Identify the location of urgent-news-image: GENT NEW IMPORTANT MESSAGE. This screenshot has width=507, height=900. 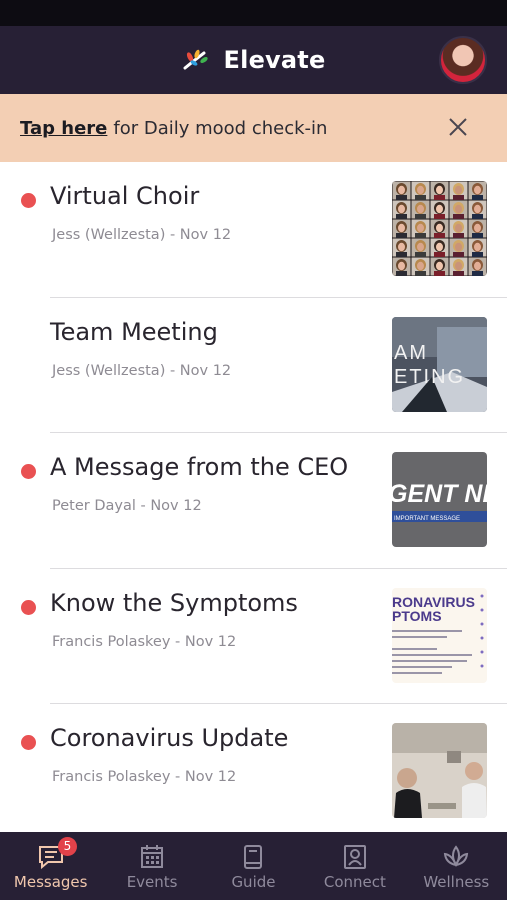
(439, 499).